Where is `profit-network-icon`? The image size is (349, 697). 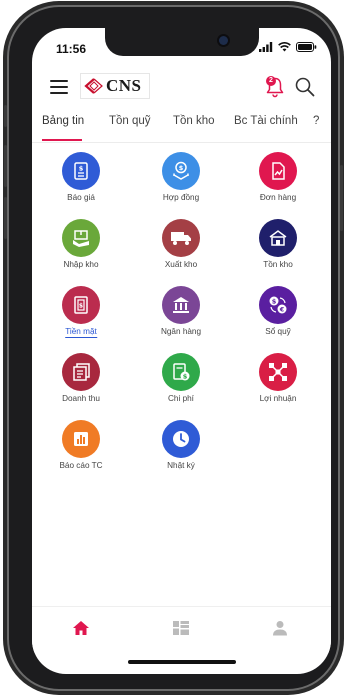
profit-network-icon is located at coordinates (278, 372).